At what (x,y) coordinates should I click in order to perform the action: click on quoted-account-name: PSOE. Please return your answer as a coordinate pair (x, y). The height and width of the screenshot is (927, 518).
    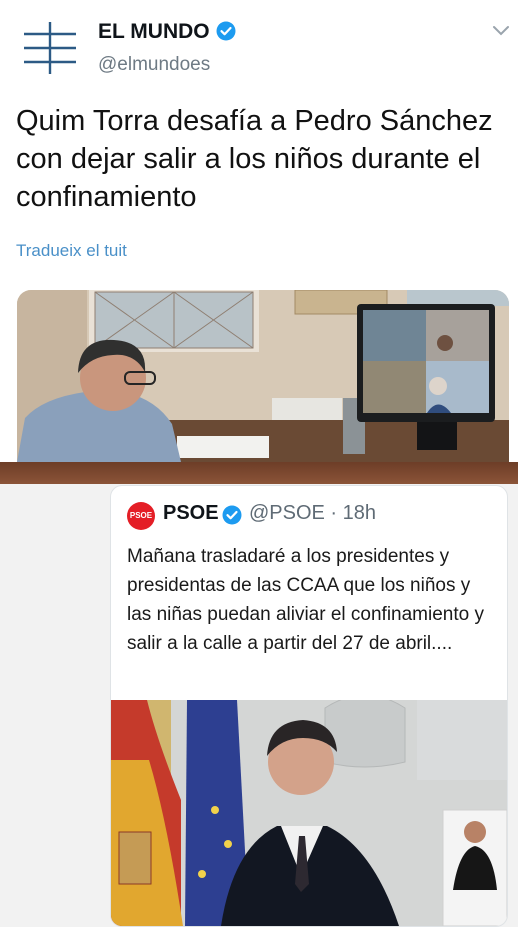
    Looking at the image, I should click on (191, 513).